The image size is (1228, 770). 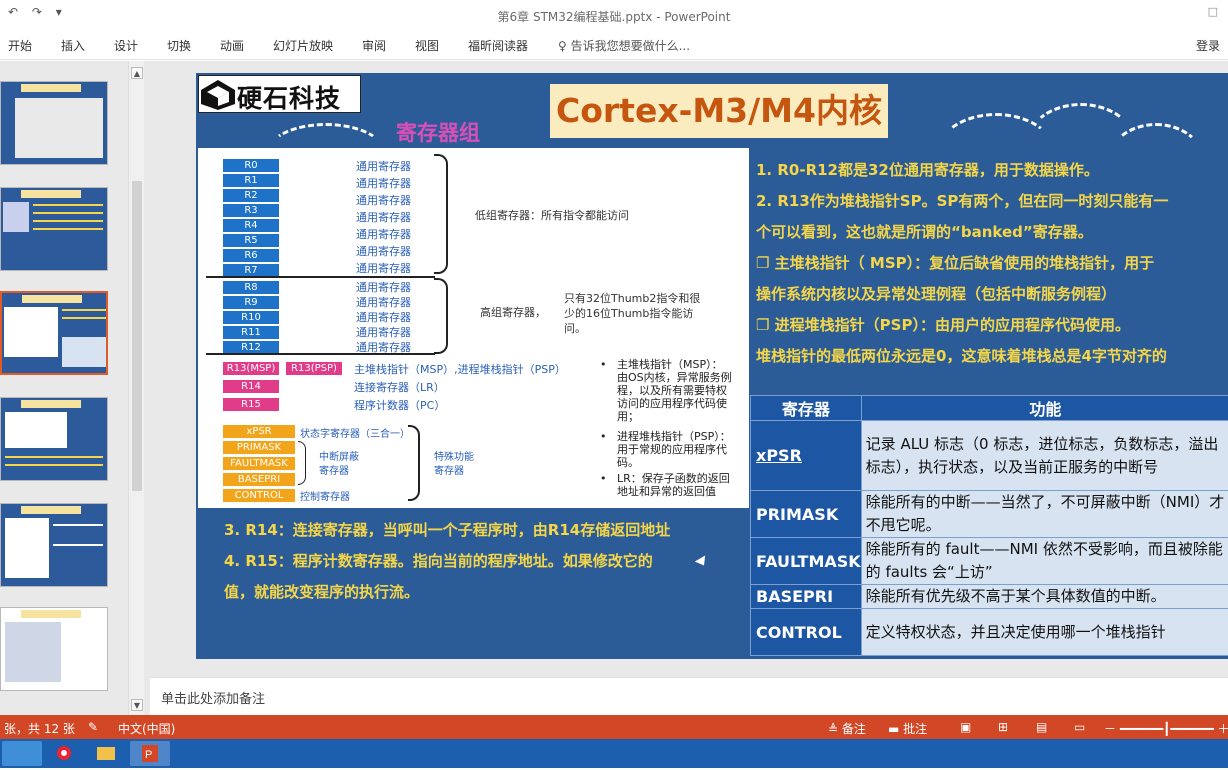 What do you see at coordinates (438, 561) in the screenshot?
I see `bottom-line-2: 4. R15：程序计数寄存器。指向当前的程序地址。如果修改它的` at bounding box center [438, 561].